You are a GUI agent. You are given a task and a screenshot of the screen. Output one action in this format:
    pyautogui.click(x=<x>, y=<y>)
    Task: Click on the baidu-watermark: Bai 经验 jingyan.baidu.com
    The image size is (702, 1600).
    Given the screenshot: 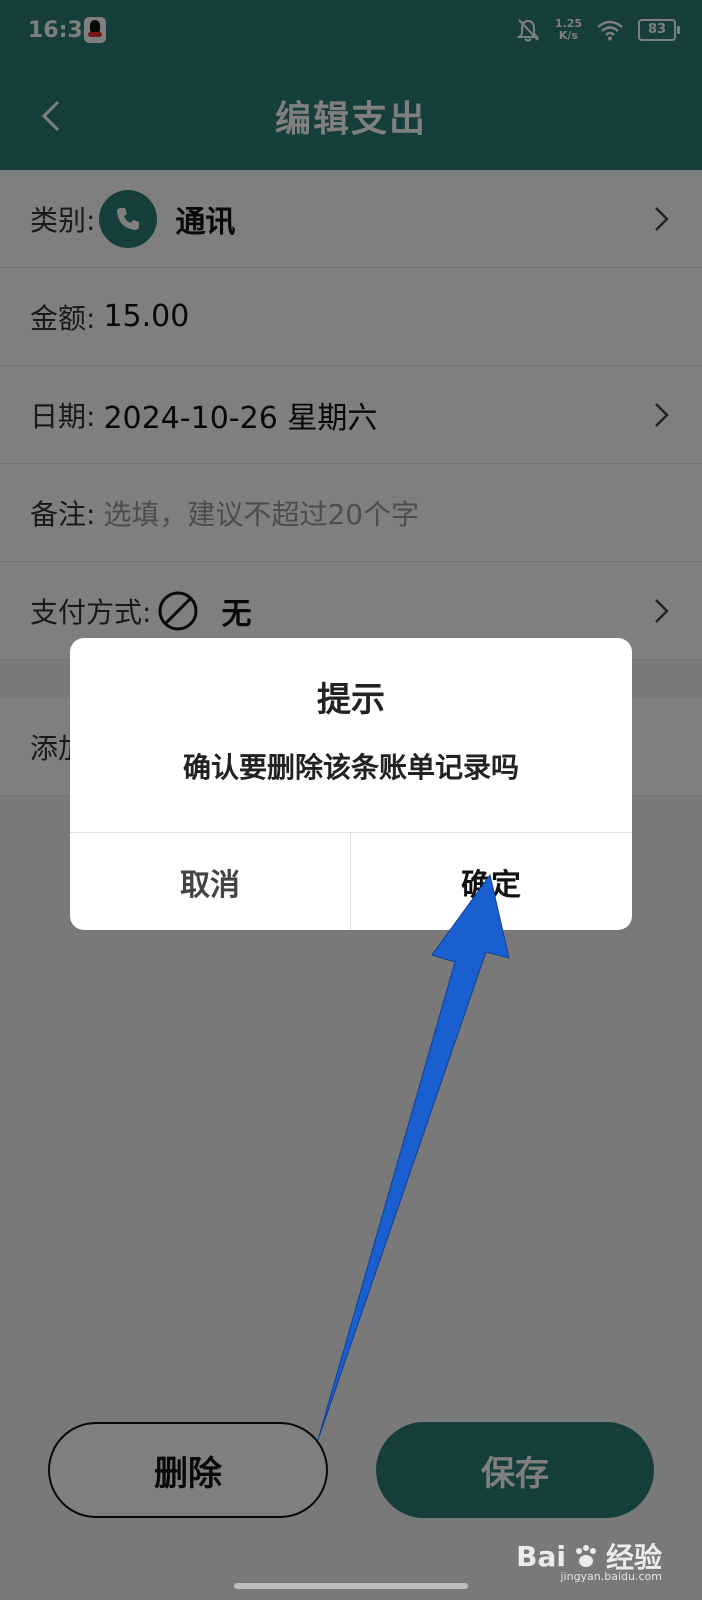 What is the action you would take?
    pyautogui.click(x=589, y=1560)
    